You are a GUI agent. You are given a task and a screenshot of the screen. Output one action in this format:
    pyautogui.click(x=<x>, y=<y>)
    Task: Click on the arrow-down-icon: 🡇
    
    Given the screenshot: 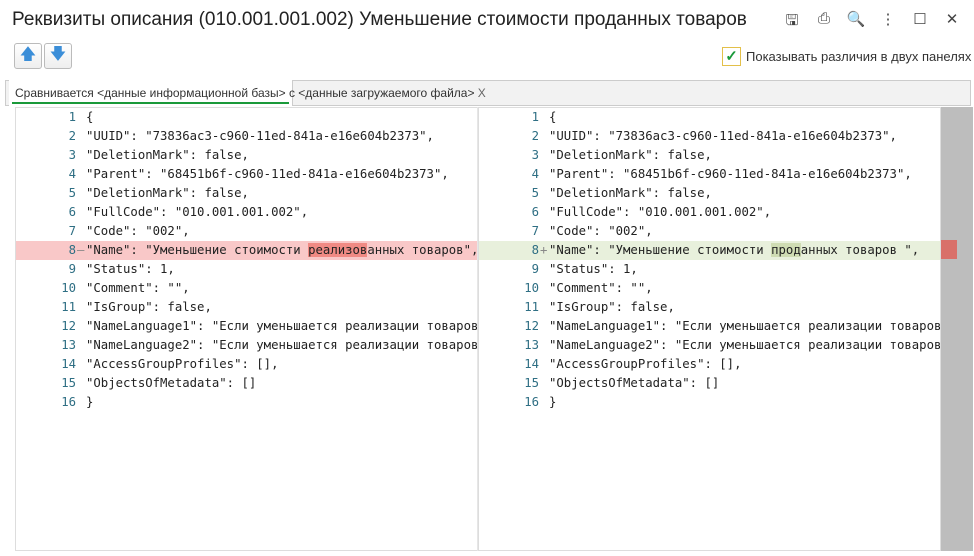 What is the action you would take?
    pyautogui.click(x=58, y=54)
    